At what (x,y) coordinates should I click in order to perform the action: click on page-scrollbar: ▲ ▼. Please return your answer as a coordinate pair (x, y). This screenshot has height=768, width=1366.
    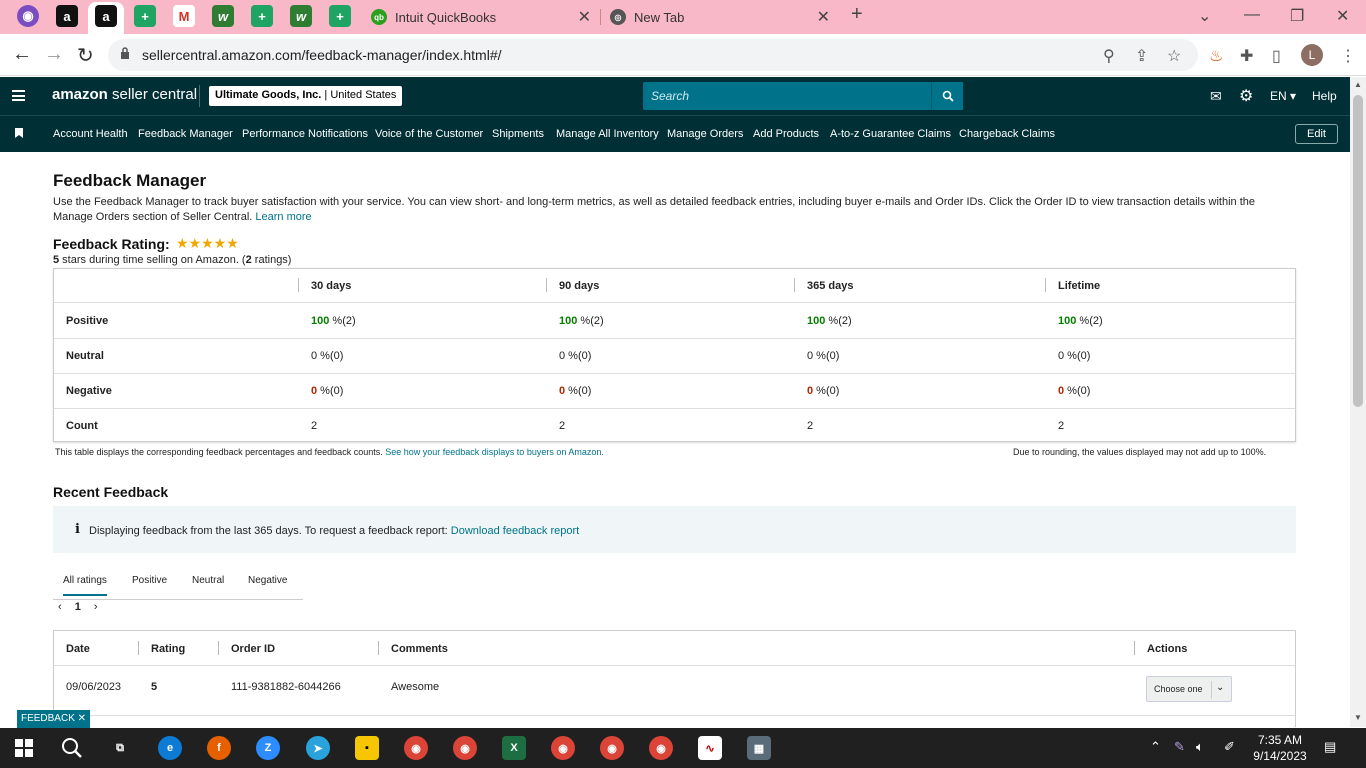
    Looking at the image, I should click on (1358, 402).